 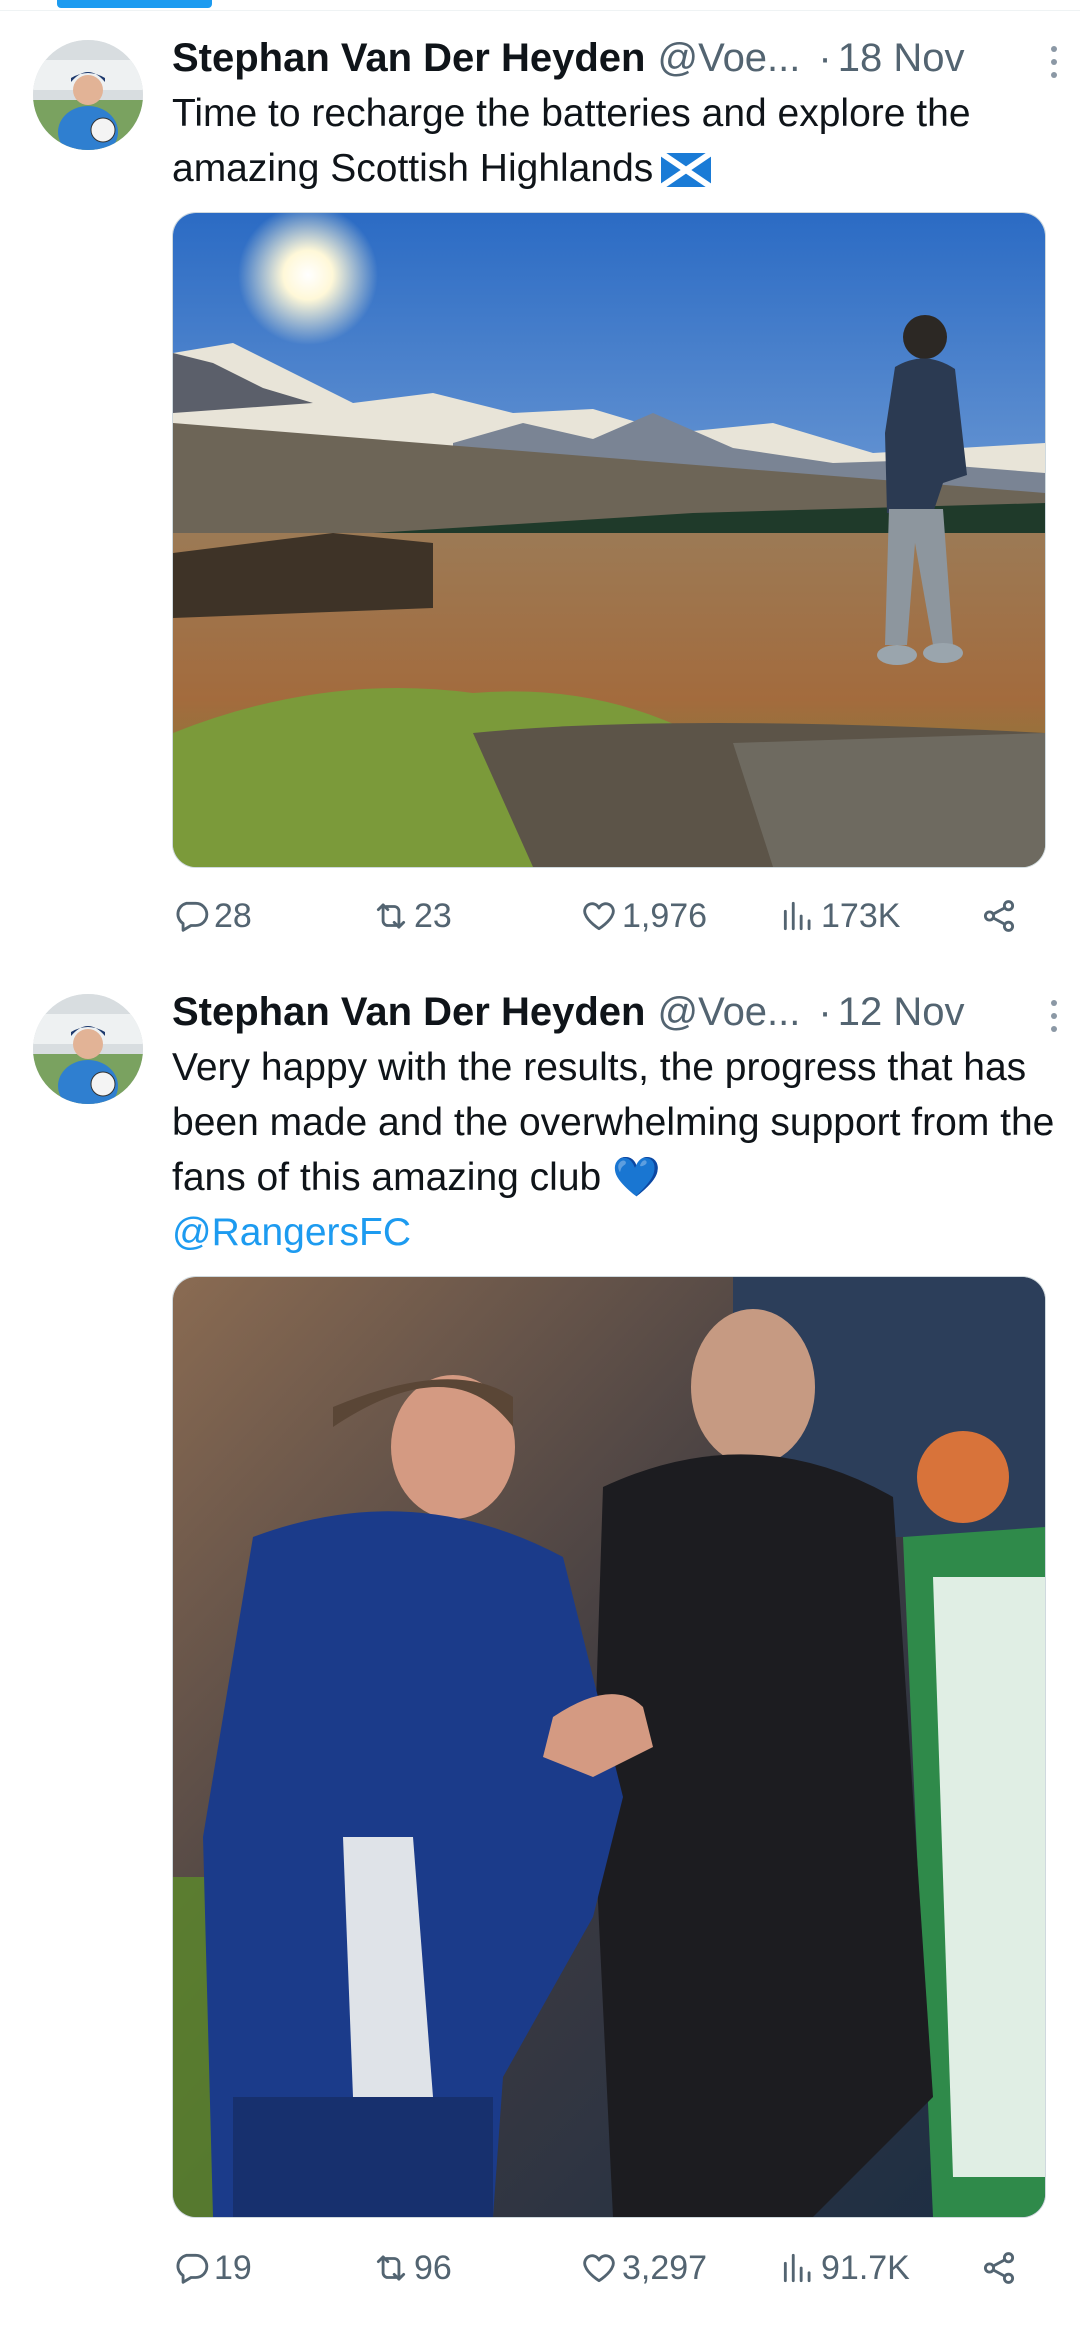 I want to click on repost-count: 23, so click(x=433, y=915).